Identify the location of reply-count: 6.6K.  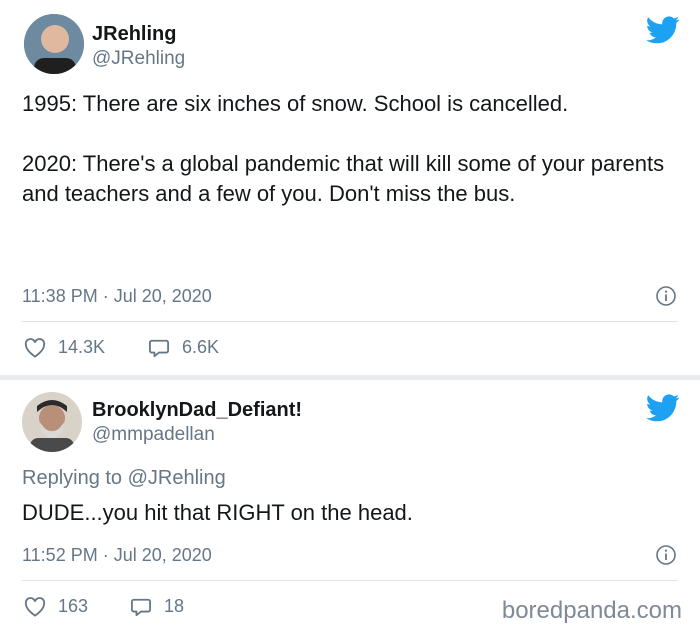
(201, 347).